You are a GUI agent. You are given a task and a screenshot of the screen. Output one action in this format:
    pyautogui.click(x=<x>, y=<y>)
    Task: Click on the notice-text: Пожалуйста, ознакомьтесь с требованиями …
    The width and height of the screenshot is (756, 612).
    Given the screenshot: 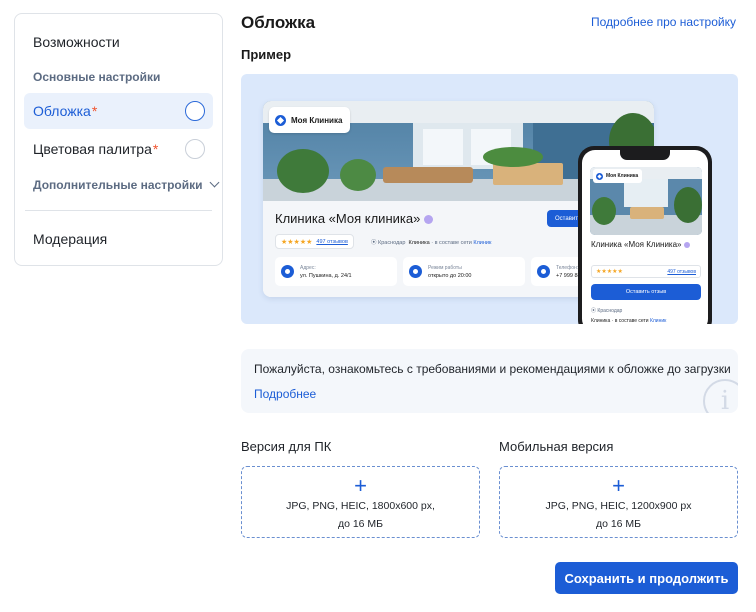 What is the action you would take?
    pyautogui.click(x=492, y=369)
    